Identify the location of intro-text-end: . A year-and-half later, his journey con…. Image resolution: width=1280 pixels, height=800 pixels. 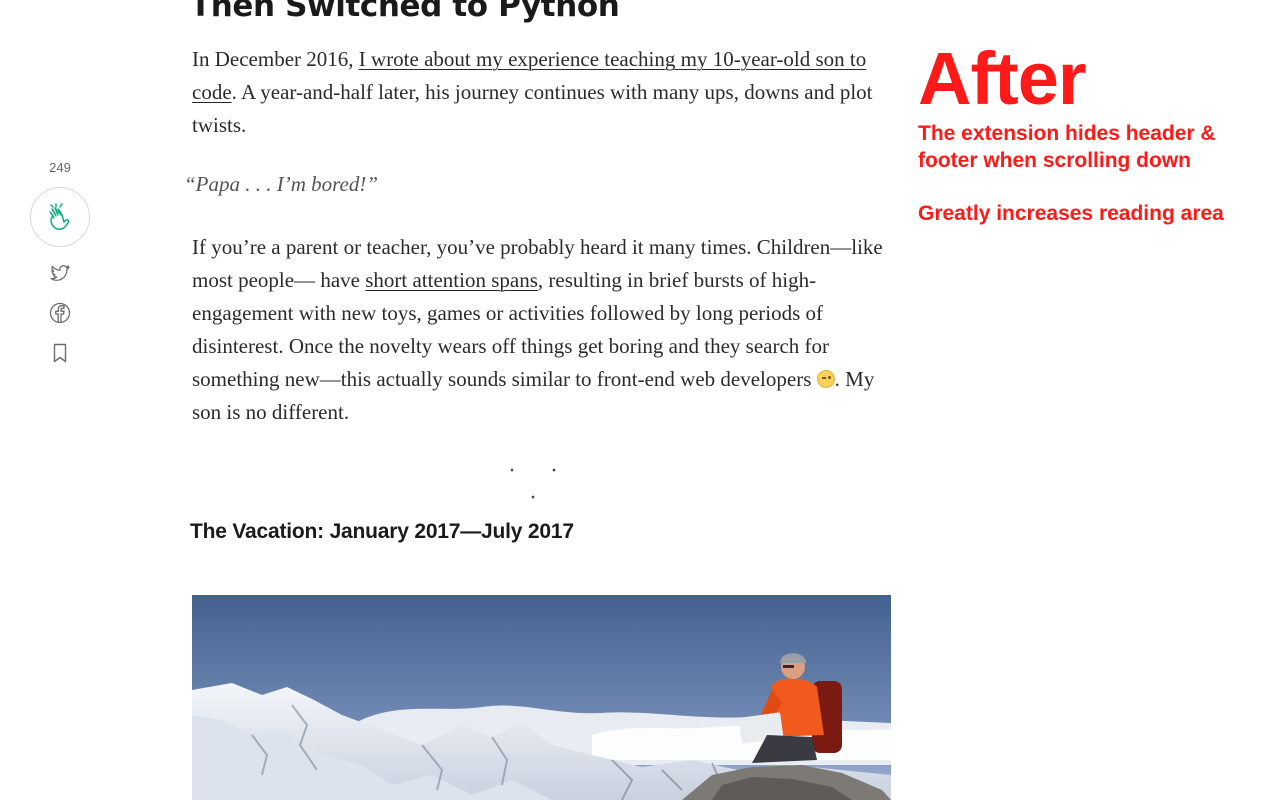
(532, 108).